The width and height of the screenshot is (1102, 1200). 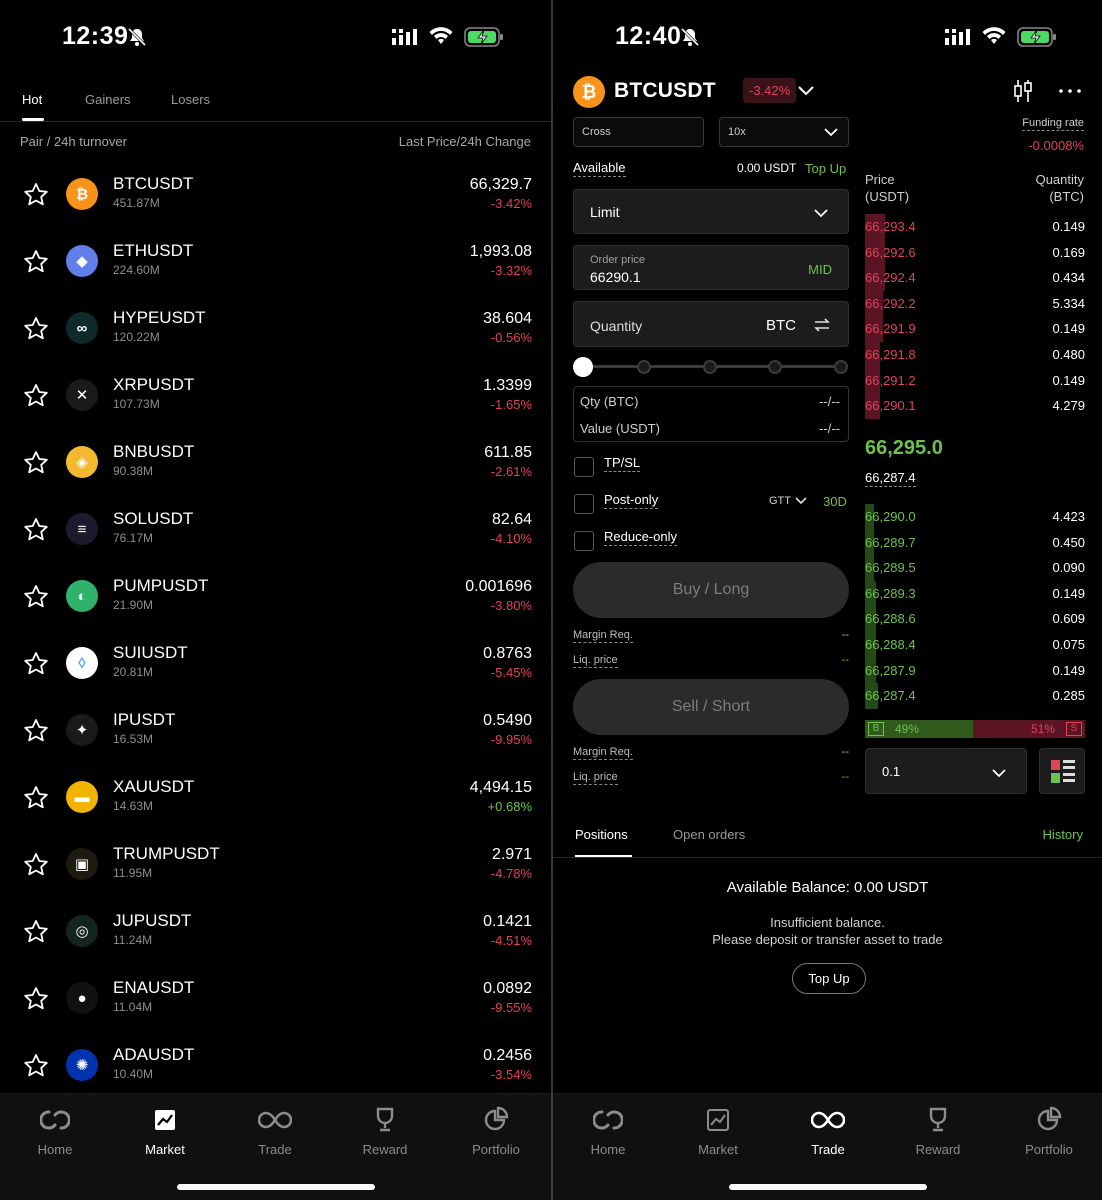 I want to click on market-row: ◆ ETHUSDT 224.60M 1,993.08 -3.32%, so click(x=275, y=267).